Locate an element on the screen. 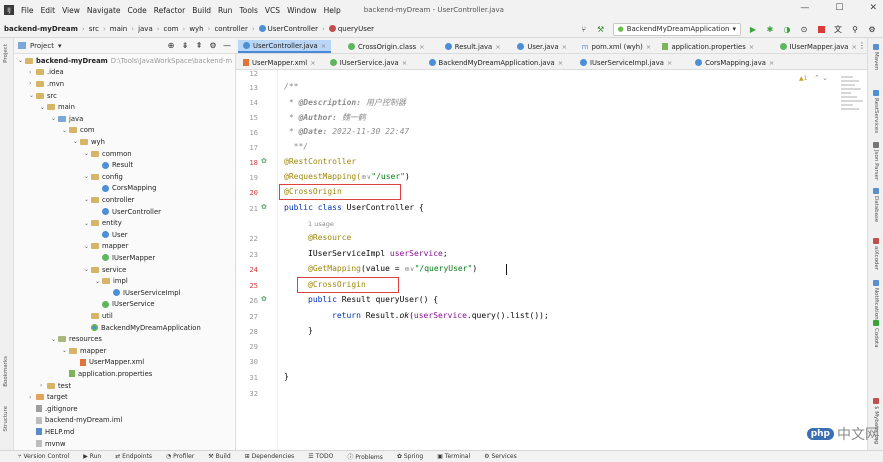  maximize-button: ☐ is located at coordinates (839, 8).